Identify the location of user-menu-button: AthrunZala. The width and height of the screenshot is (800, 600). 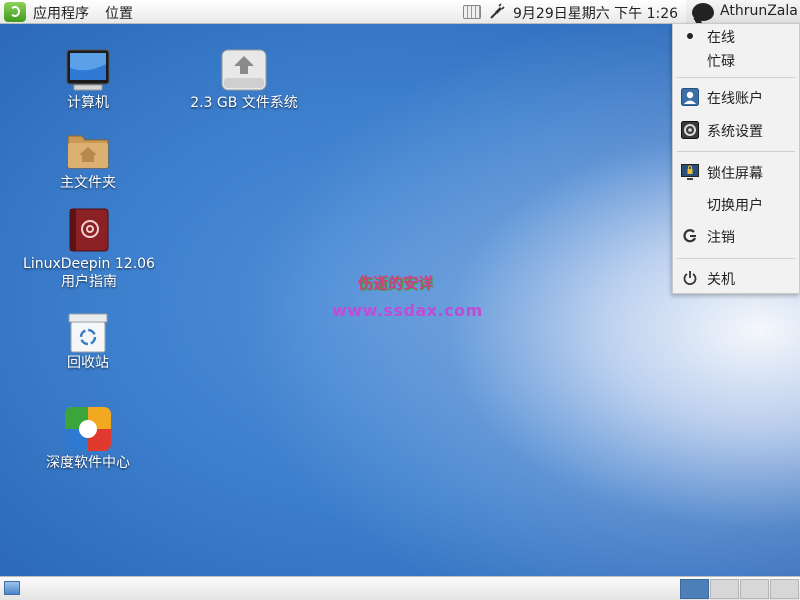
(743, 12).